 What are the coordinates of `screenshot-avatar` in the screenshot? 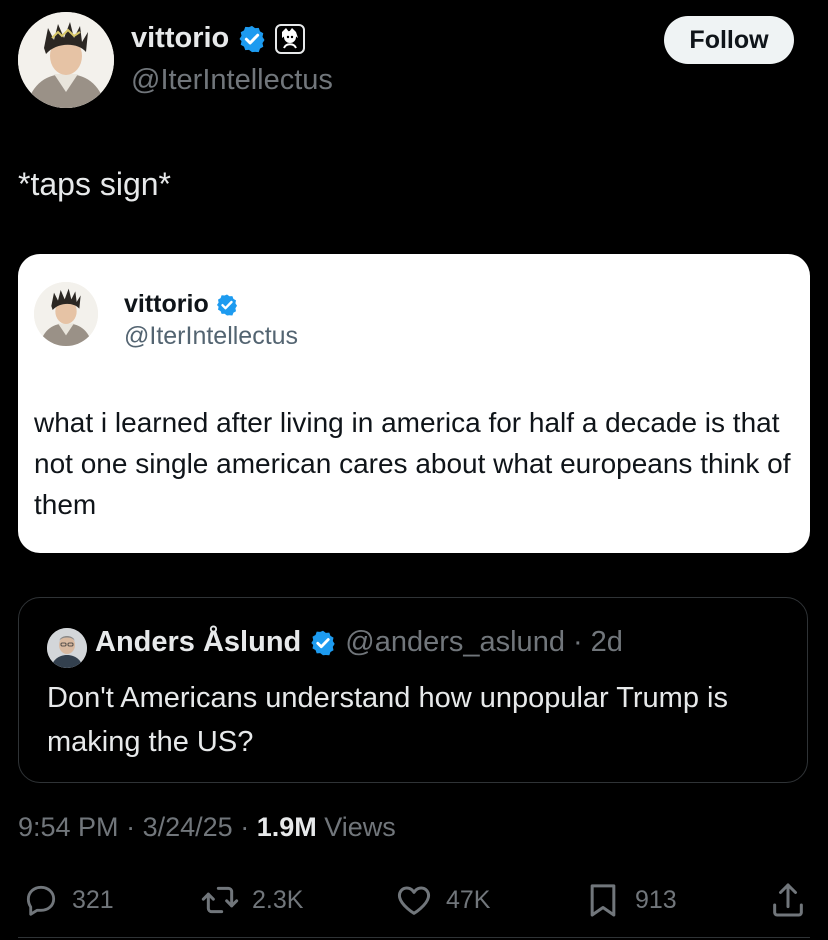 It's located at (66, 314).